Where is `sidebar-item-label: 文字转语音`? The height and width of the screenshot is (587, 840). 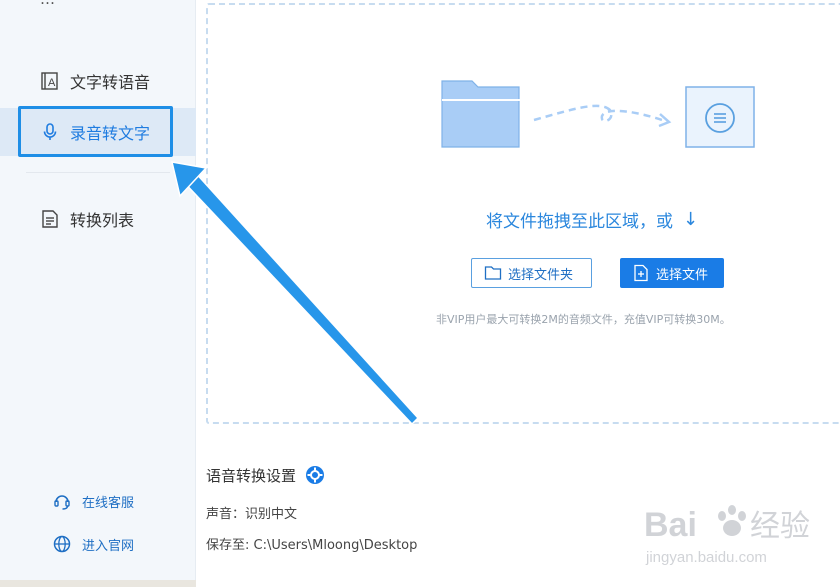 sidebar-item-label: 文字转语音 is located at coordinates (110, 82).